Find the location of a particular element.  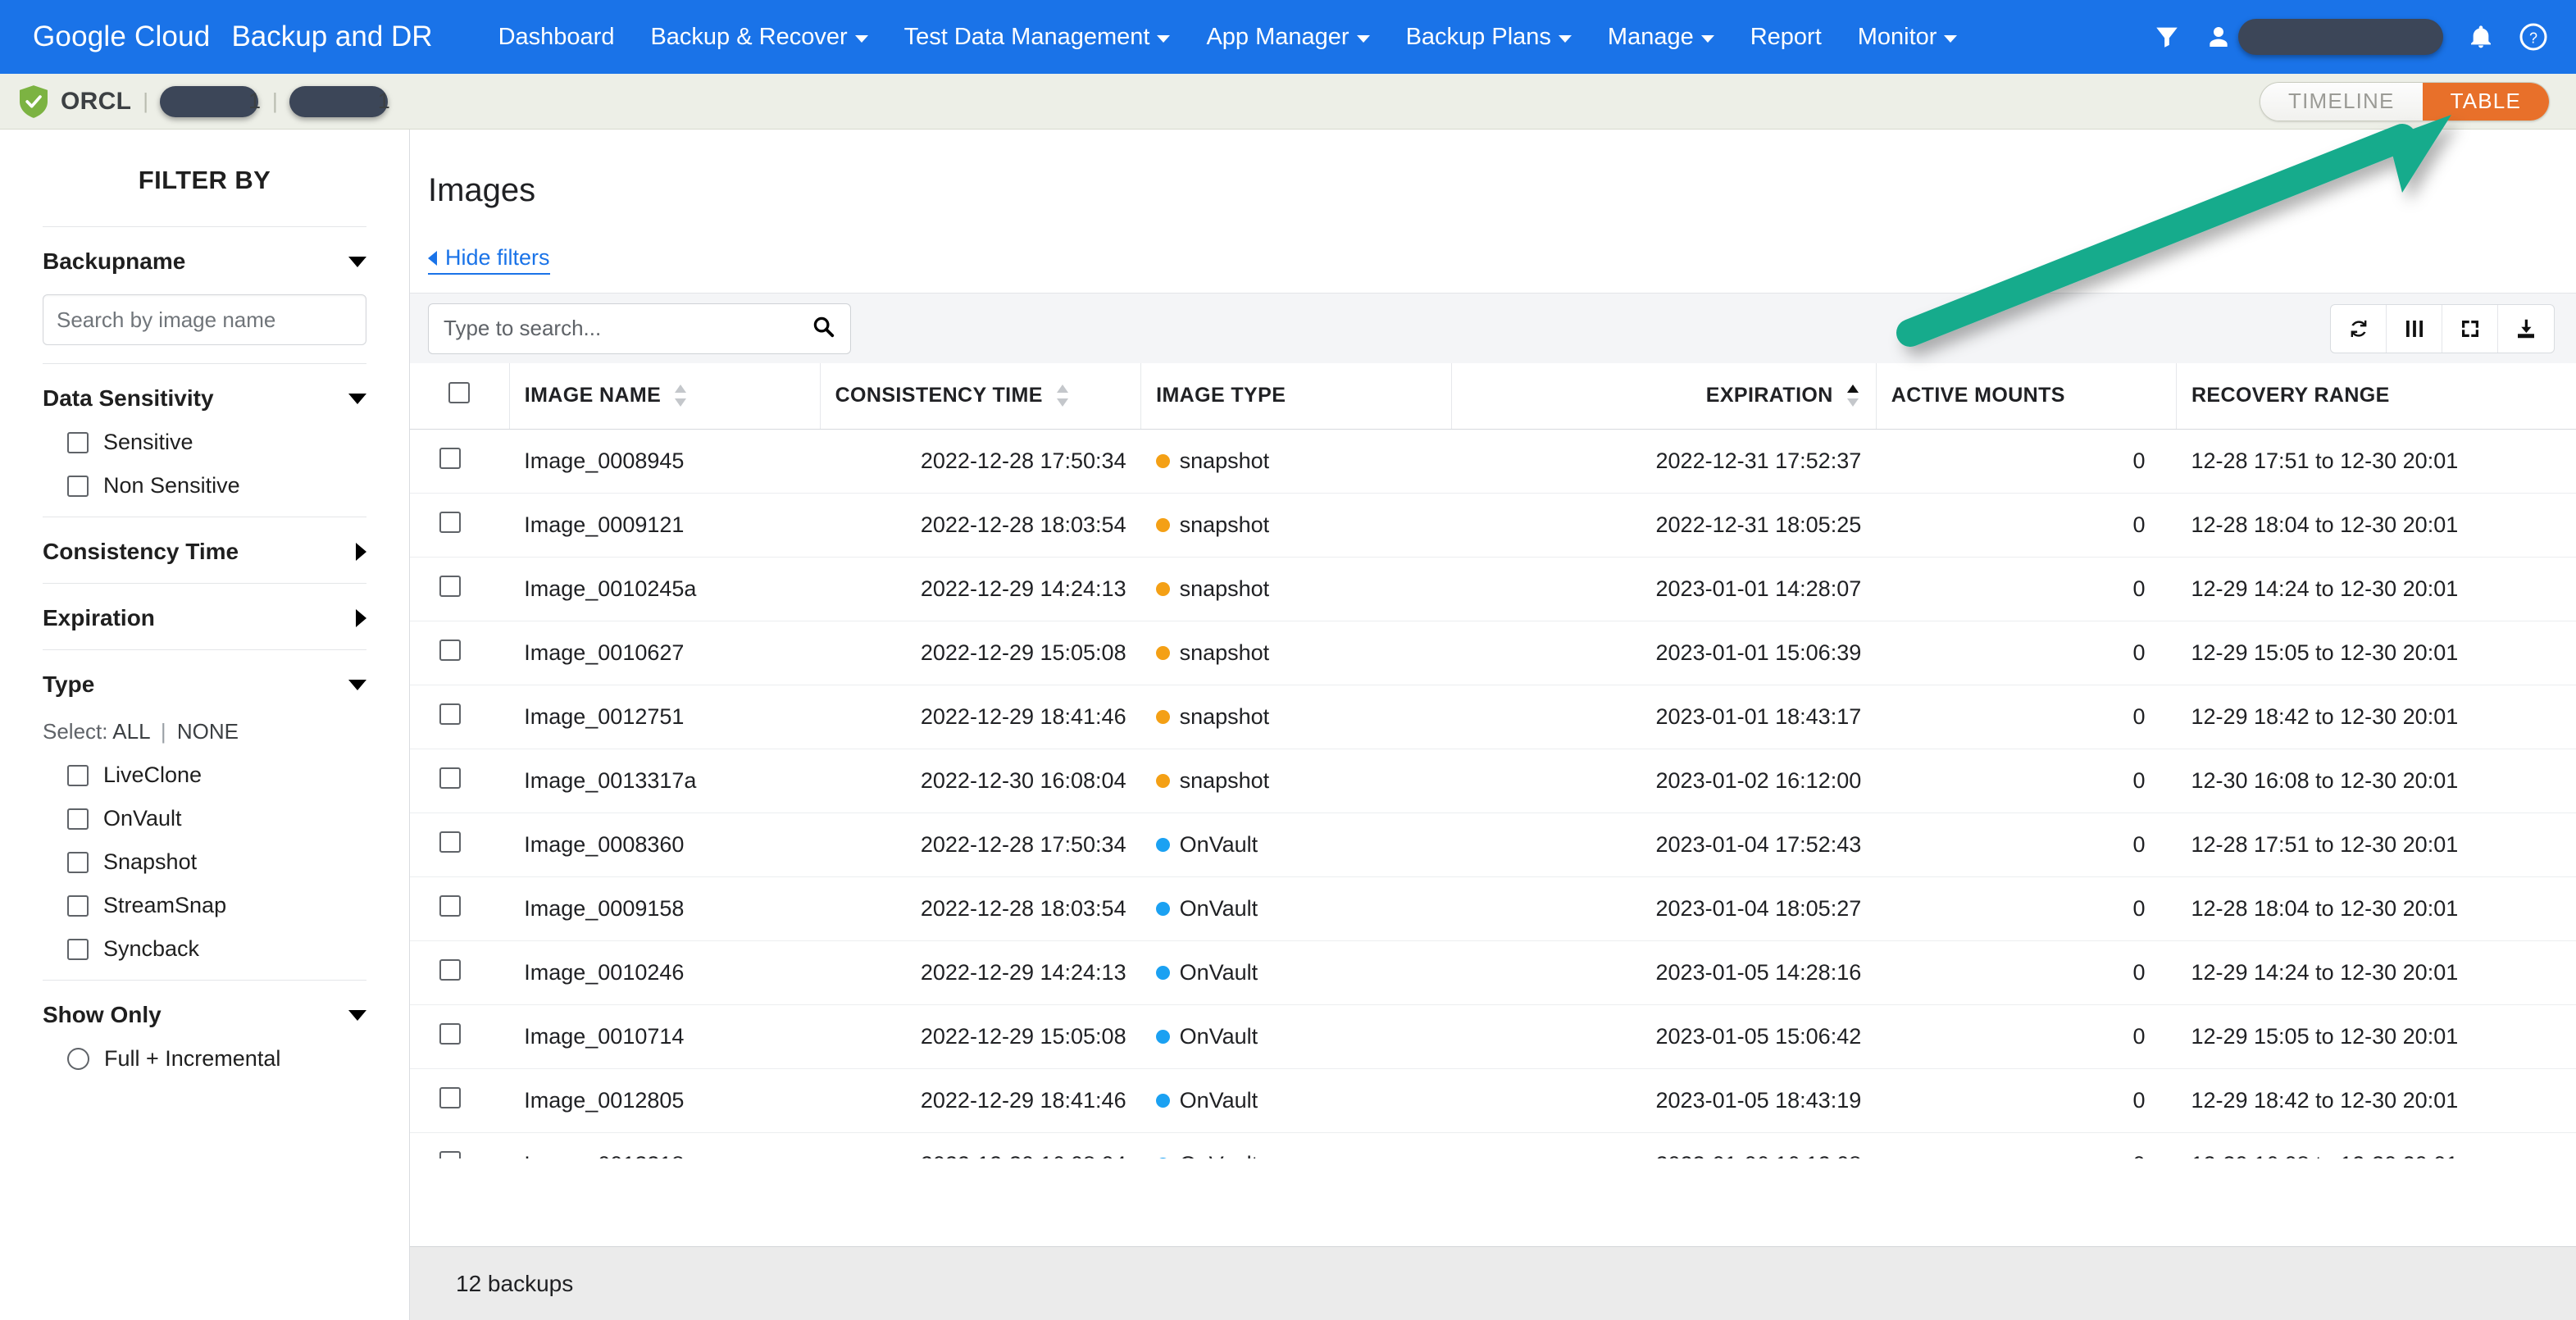

backupname-search-input is located at coordinates (204, 319).